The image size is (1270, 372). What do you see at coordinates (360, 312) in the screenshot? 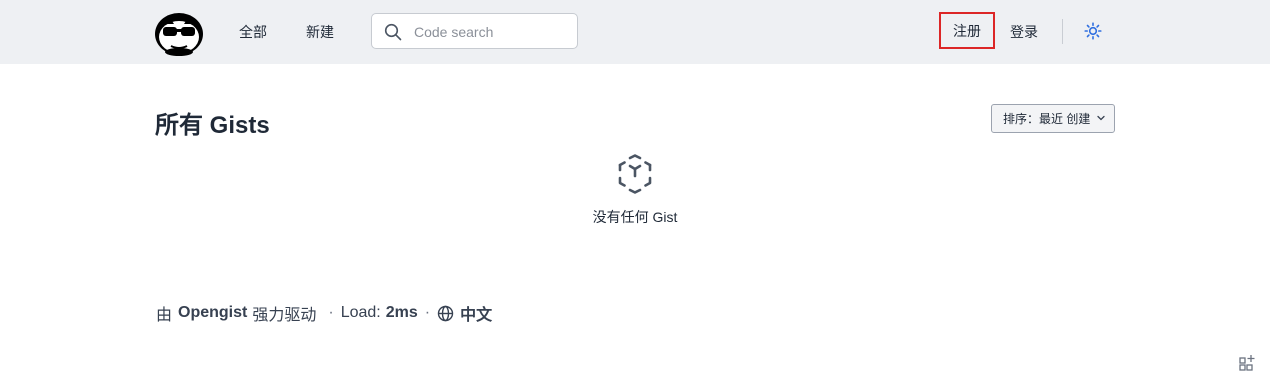
I see `load-label: Load:` at bounding box center [360, 312].